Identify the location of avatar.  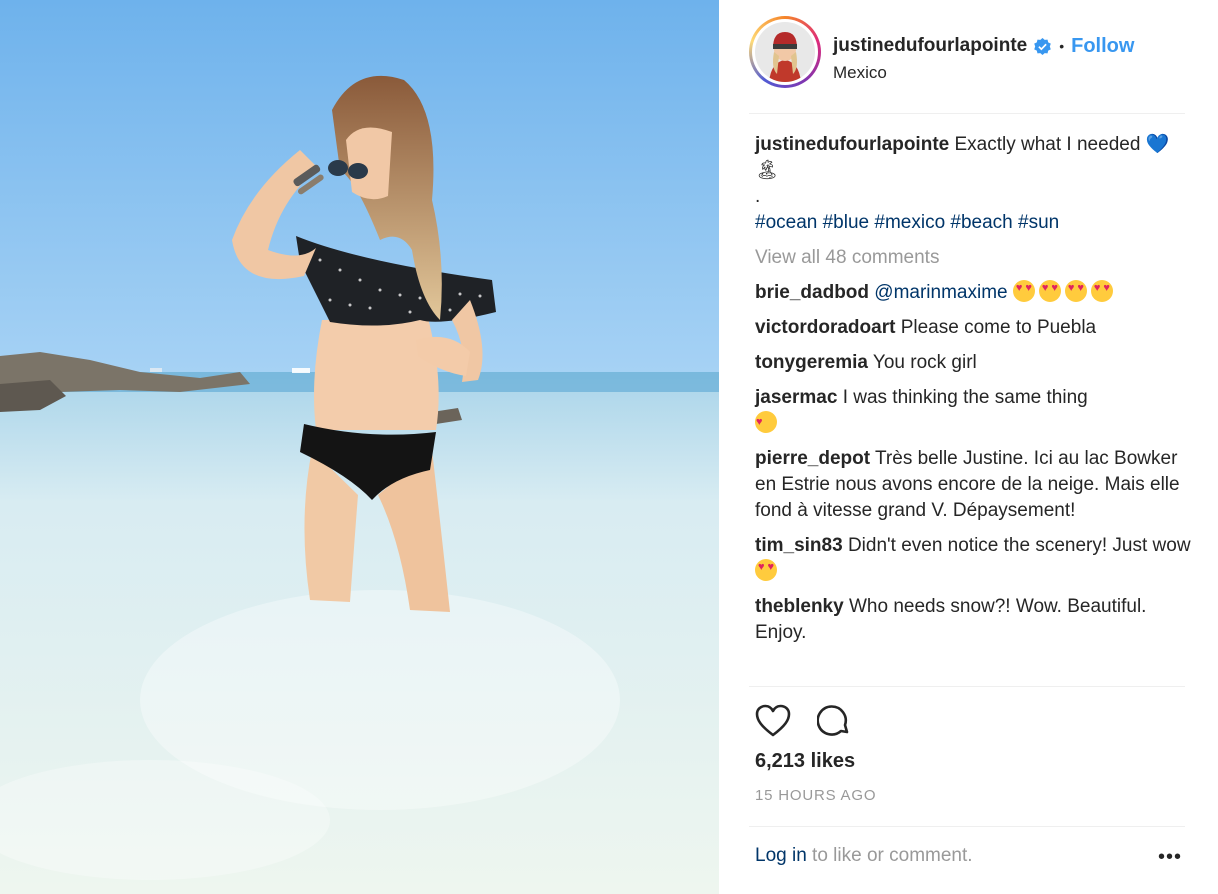
(785, 52).